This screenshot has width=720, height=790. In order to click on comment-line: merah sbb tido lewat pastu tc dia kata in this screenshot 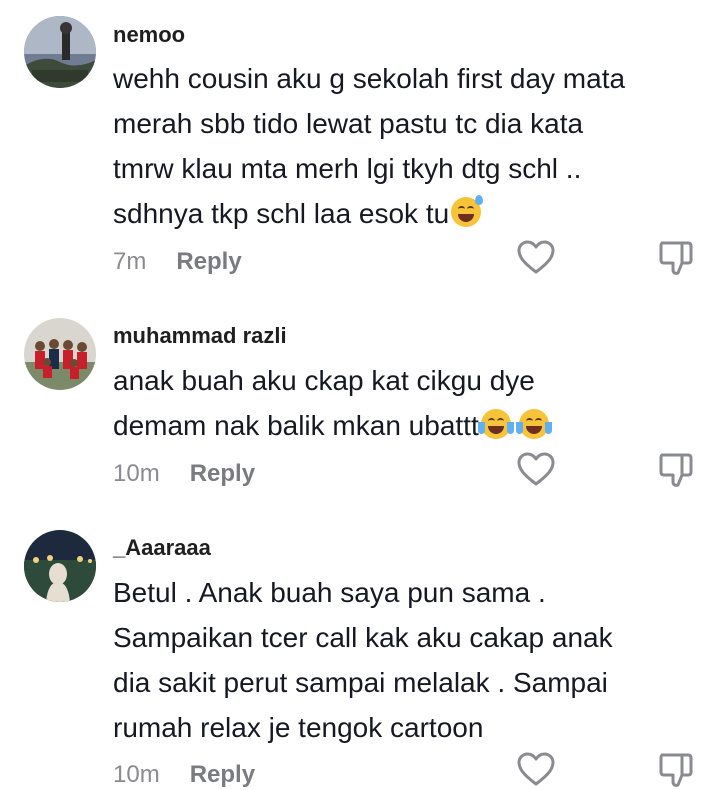, I will do `click(348, 123)`.